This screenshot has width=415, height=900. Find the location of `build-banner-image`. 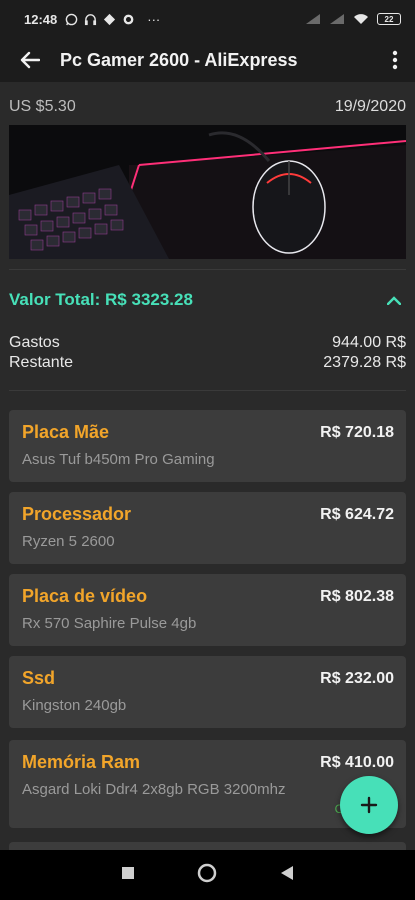

build-banner-image is located at coordinates (207, 192).